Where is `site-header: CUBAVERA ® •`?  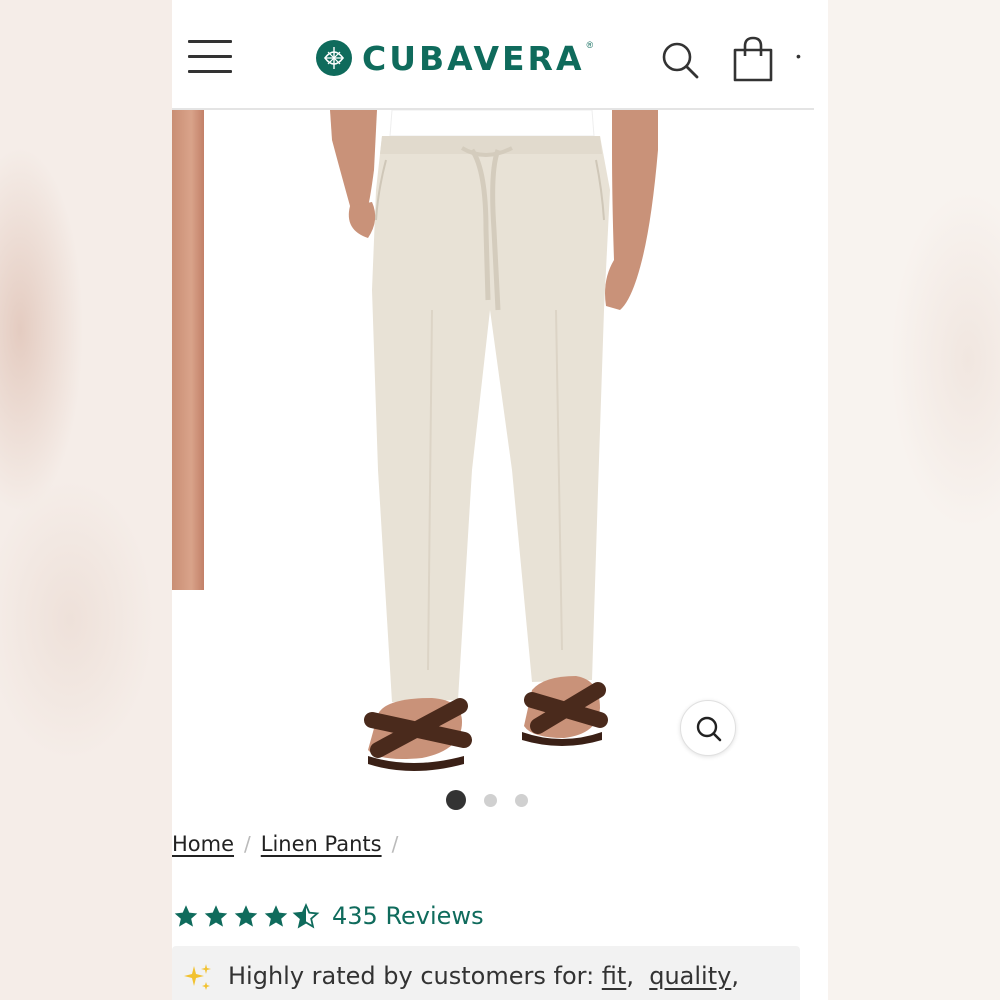
site-header: CUBAVERA ® • is located at coordinates (493, 55).